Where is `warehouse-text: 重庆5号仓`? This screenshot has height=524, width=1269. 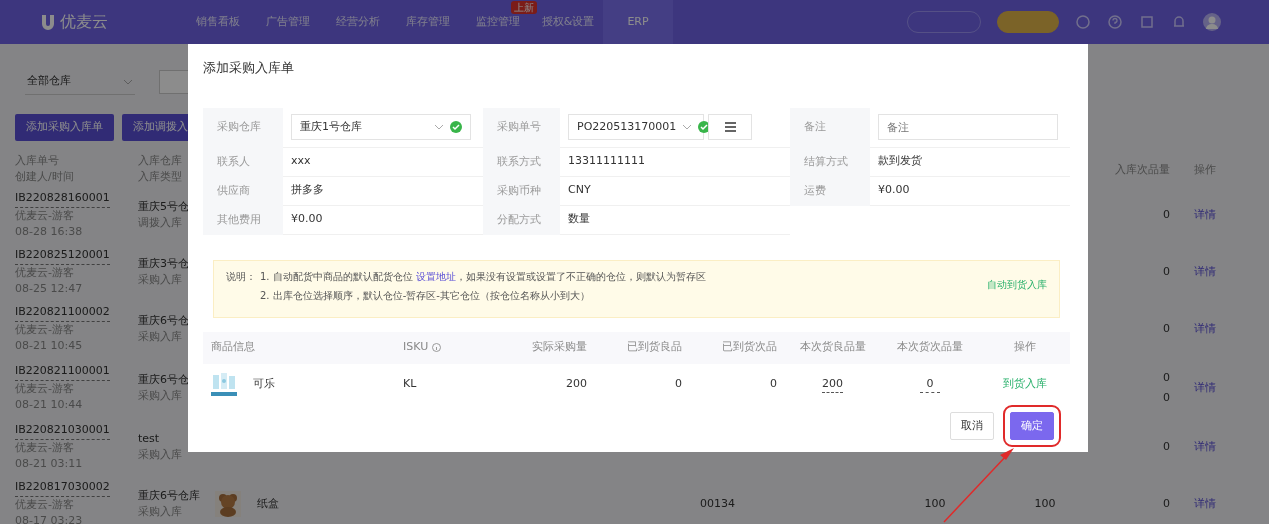 warehouse-text: 重庆5号仓 is located at coordinates (163, 206).